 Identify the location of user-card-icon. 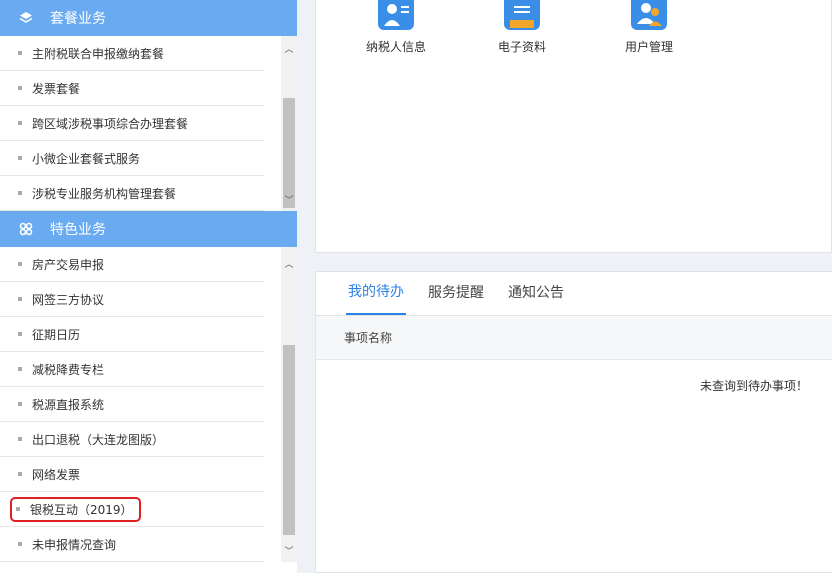
(396, 15).